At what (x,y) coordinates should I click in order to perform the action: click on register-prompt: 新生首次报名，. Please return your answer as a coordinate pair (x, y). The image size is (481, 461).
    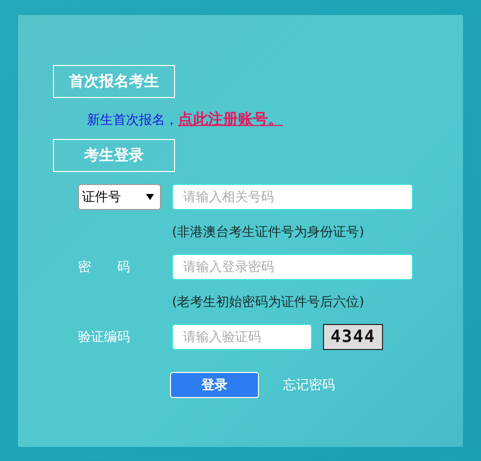
    Looking at the image, I should click on (132, 120).